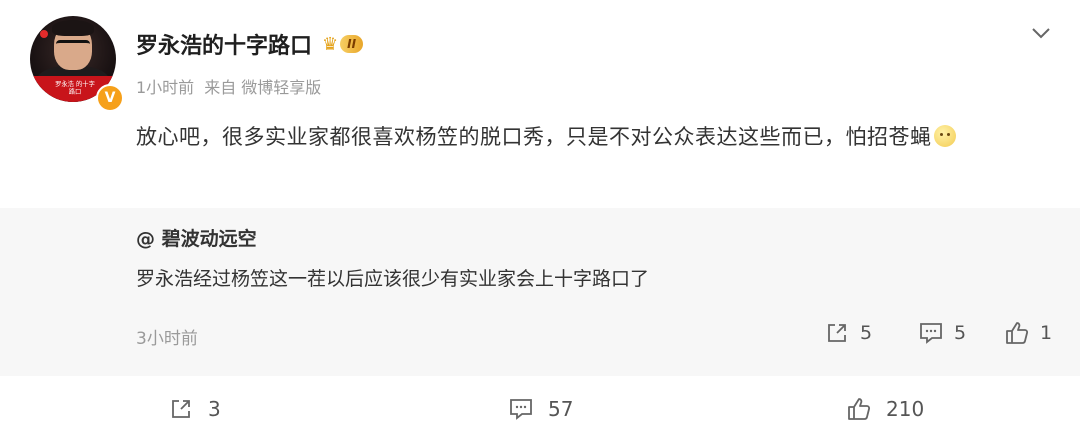 This screenshot has height=448, width=1080. What do you see at coordinates (885, 409) in the screenshot?
I see `like-button: 210` at bounding box center [885, 409].